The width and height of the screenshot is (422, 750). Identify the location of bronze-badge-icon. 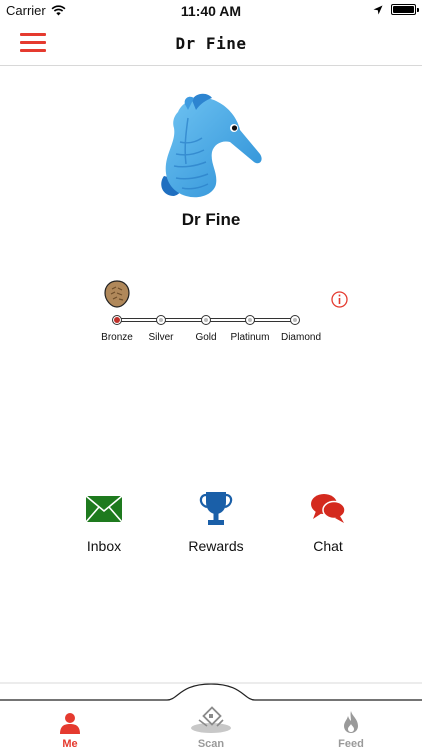
(117, 294).